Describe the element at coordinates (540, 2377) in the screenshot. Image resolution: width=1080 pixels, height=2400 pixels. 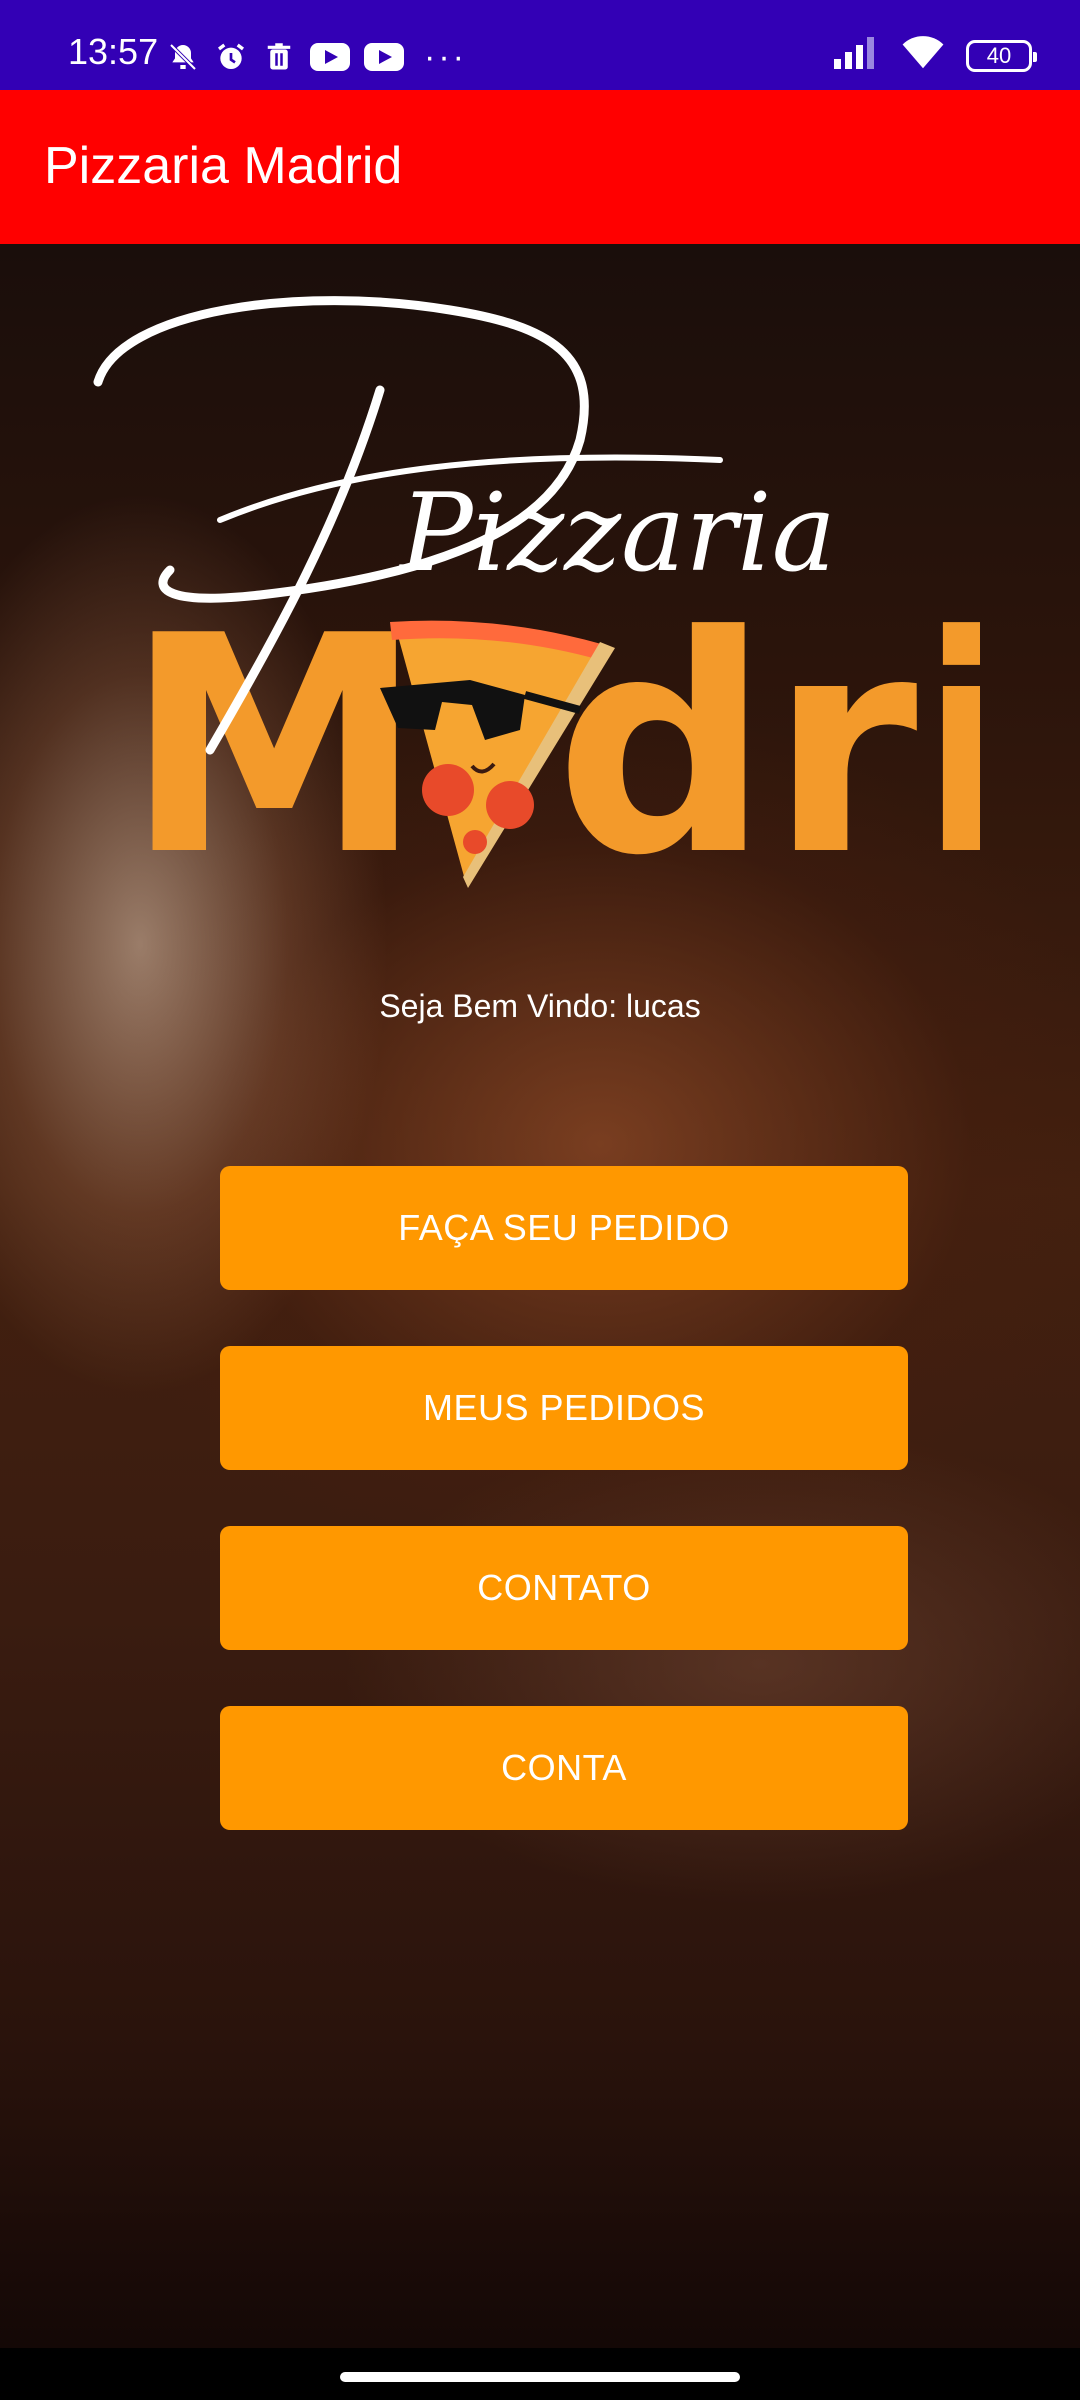
I see `home-indicator` at that location.